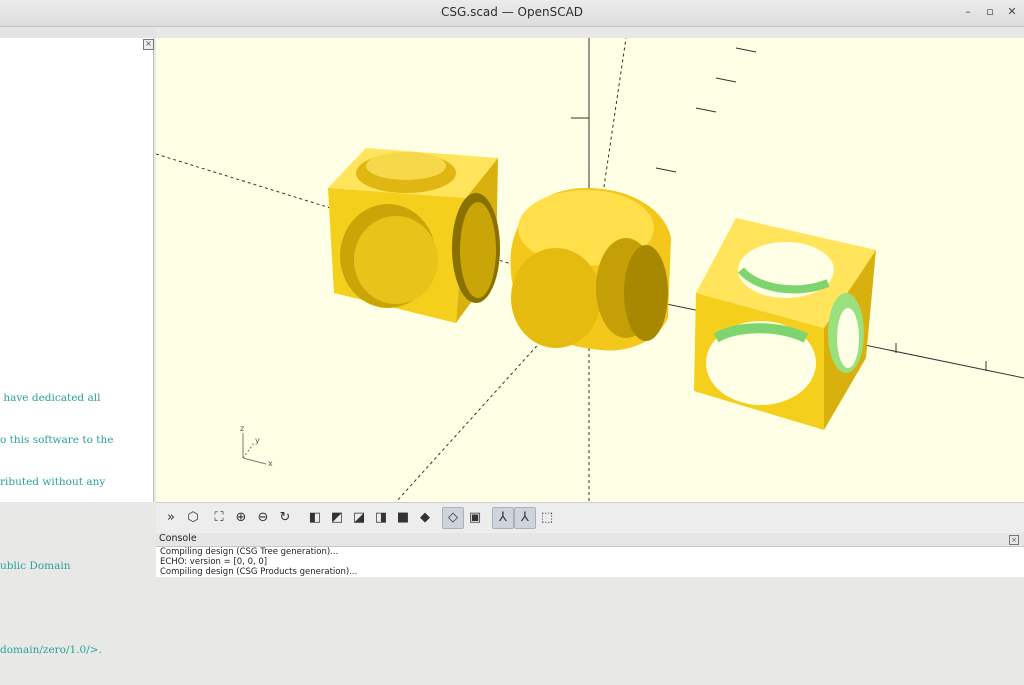 The width and height of the screenshot is (1024, 685). Describe the element at coordinates (381, 518) in the screenshot. I see `view-left-button: ◨` at that location.